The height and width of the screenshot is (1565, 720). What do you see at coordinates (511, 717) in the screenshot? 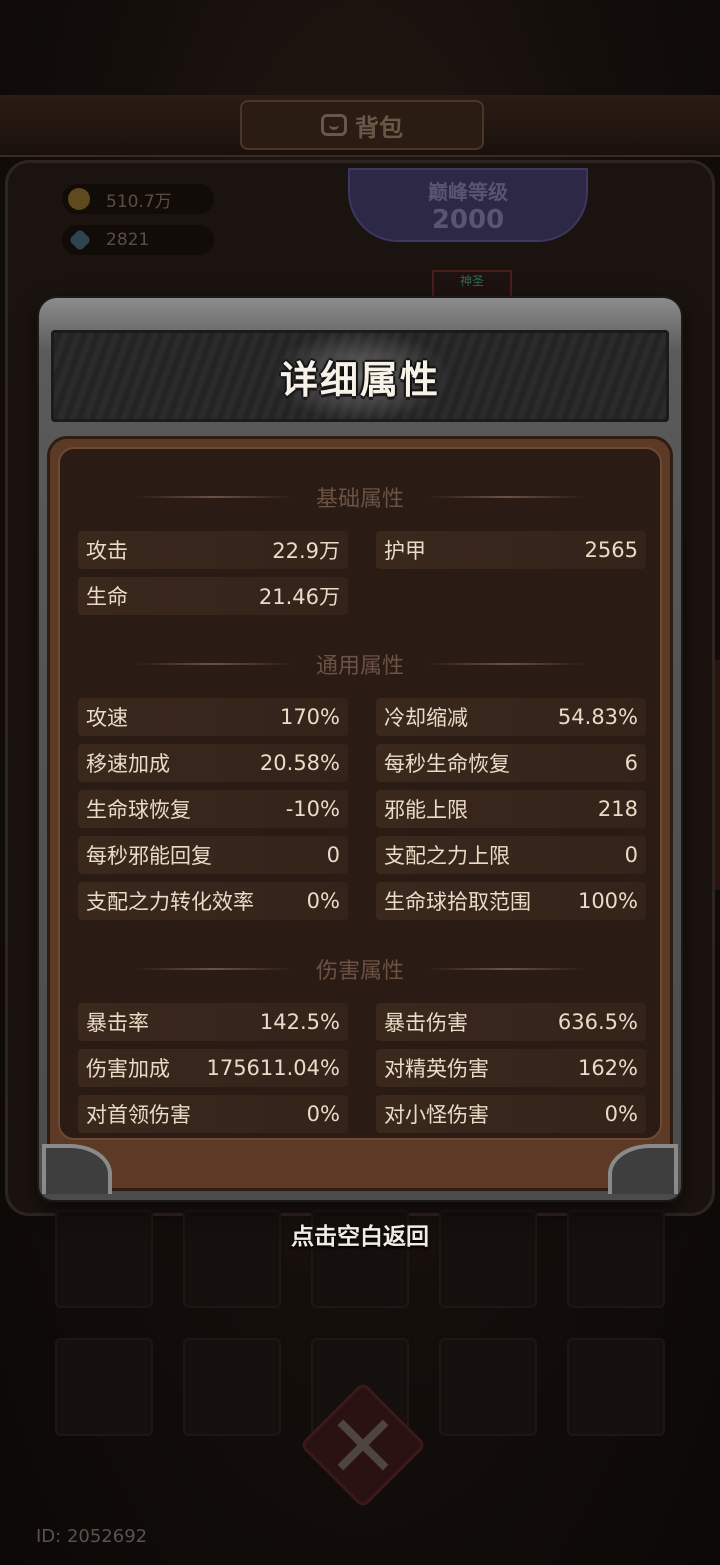
I see `stat-cooldown-reduction: 冷却缩减 54.83%` at bounding box center [511, 717].